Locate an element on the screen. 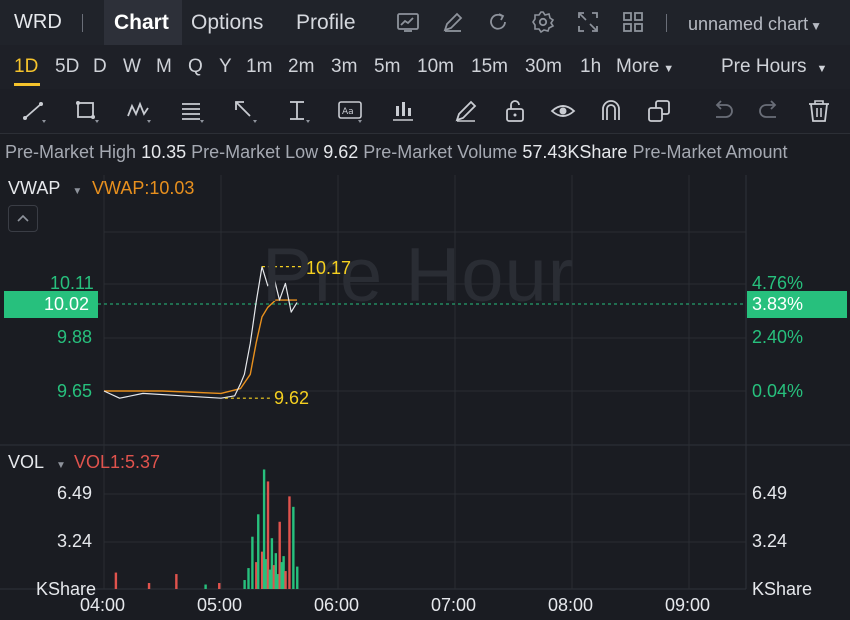 The image size is (850, 620). x-axis-label: 07:00 is located at coordinates (454, 605).